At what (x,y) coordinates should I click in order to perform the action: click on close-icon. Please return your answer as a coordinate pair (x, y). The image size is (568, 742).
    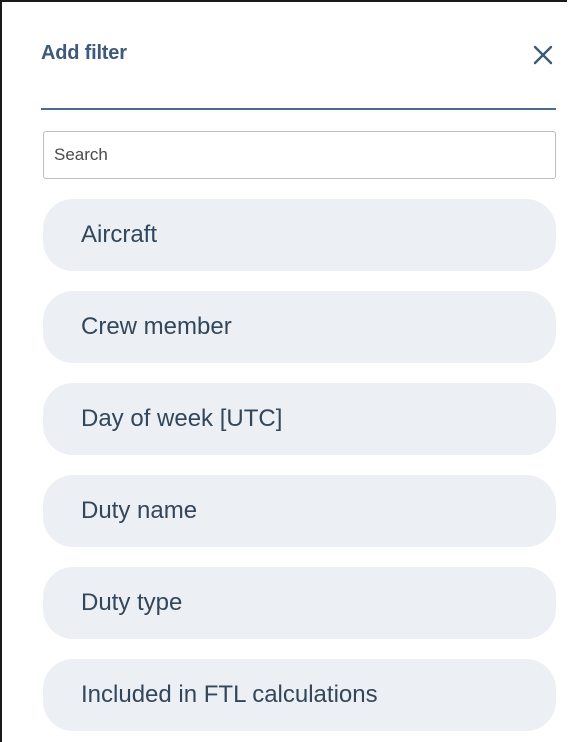
    Looking at the image, I should click on (543, 55).